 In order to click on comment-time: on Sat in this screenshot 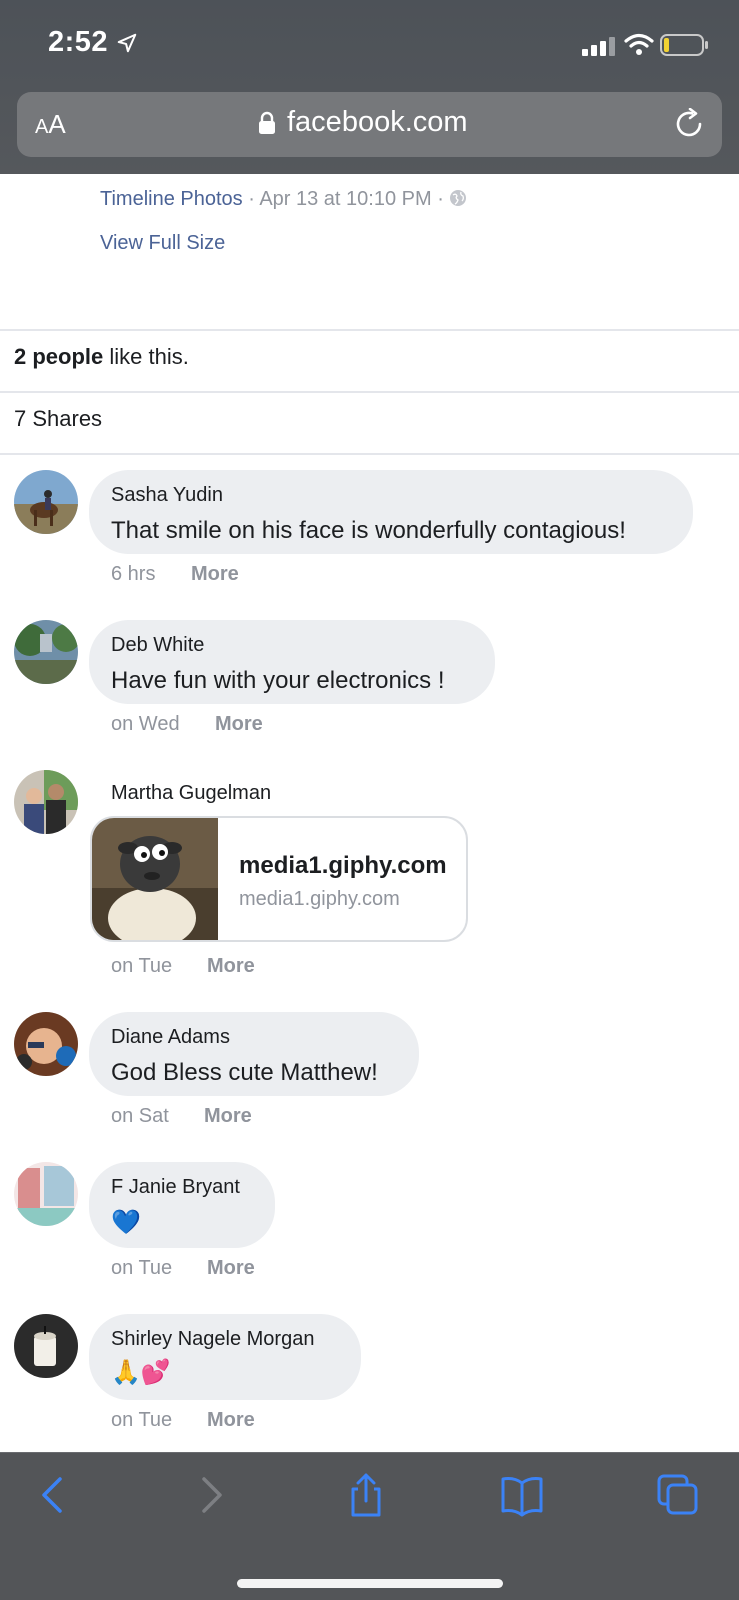, I will do `click(140, 1116)`.